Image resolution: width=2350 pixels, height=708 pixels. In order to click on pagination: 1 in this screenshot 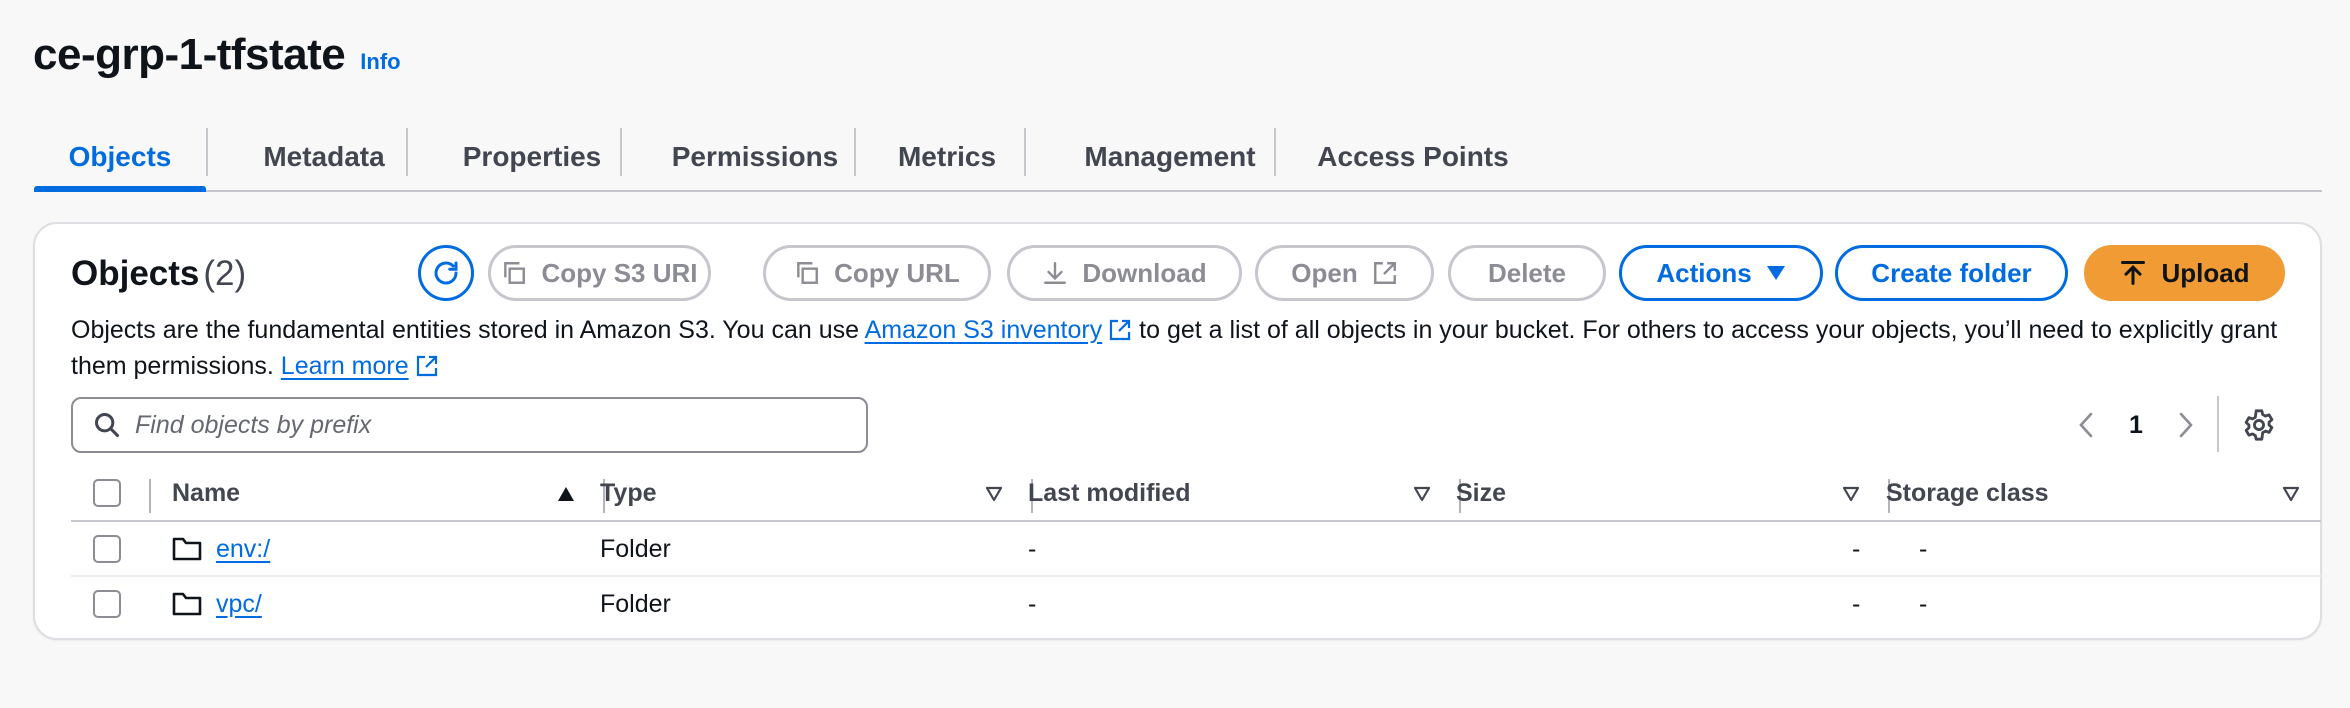, I will do `click(2136, 425)`.